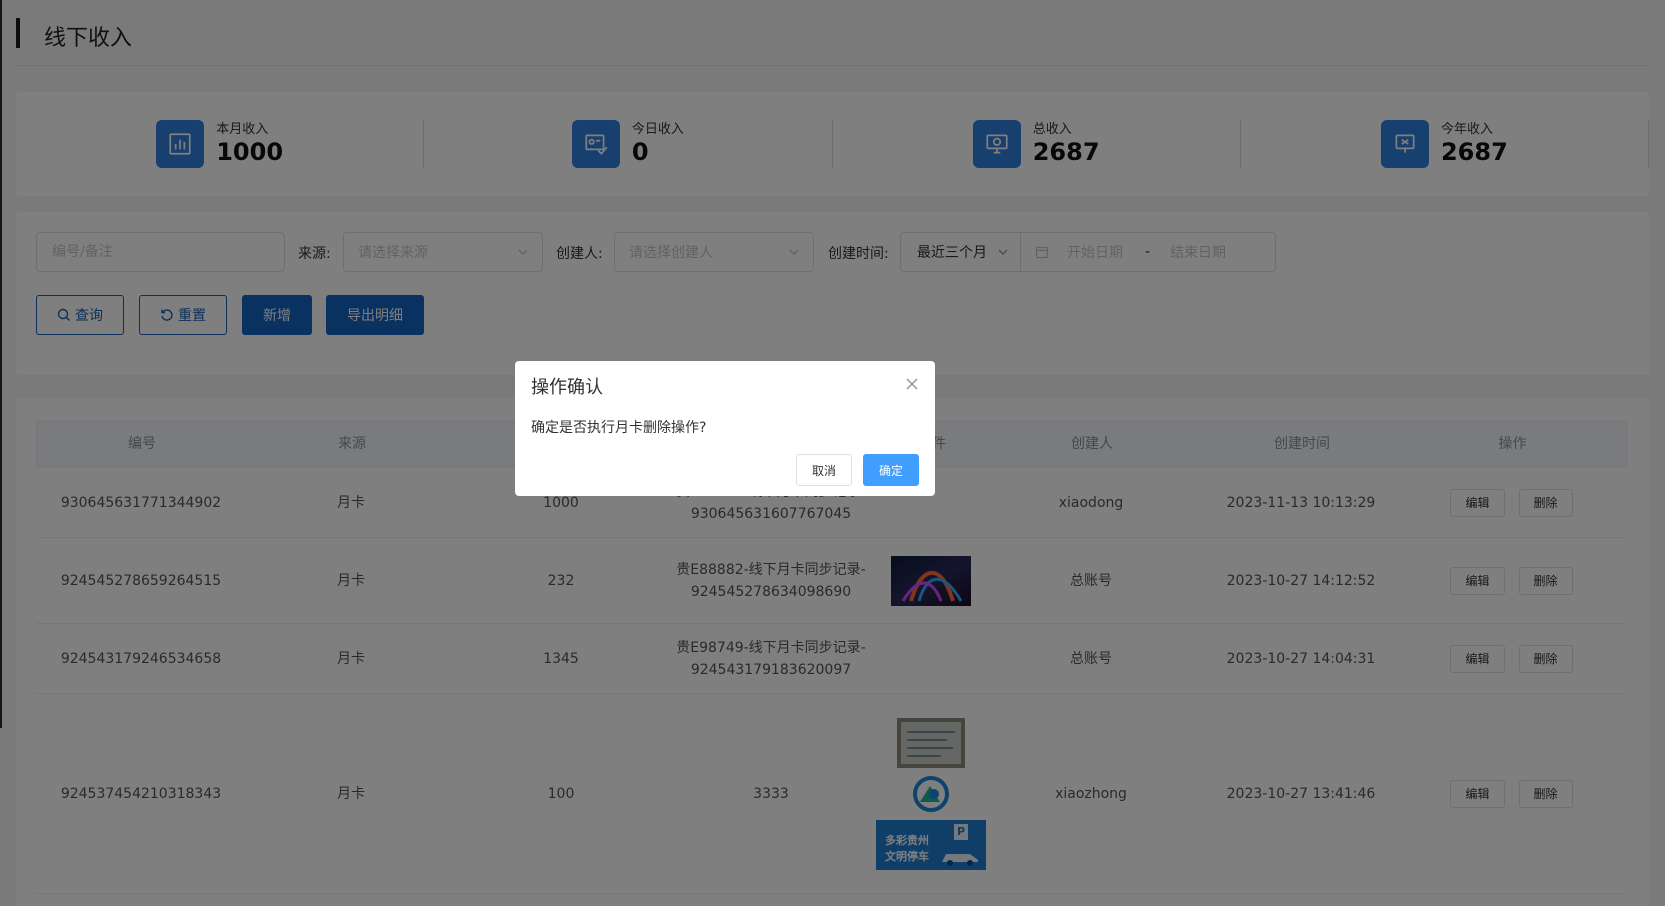  I want to click on dialog-title: 操作确认, so click(567, 387).